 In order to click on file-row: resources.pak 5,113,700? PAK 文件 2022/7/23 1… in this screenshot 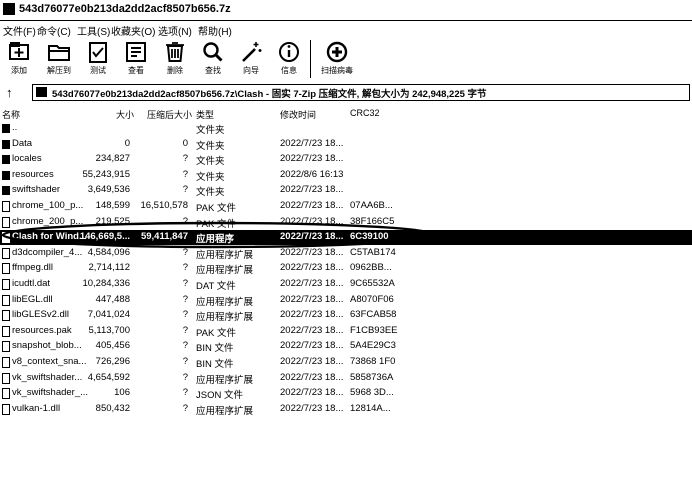, I will do `click(346, 331)`.